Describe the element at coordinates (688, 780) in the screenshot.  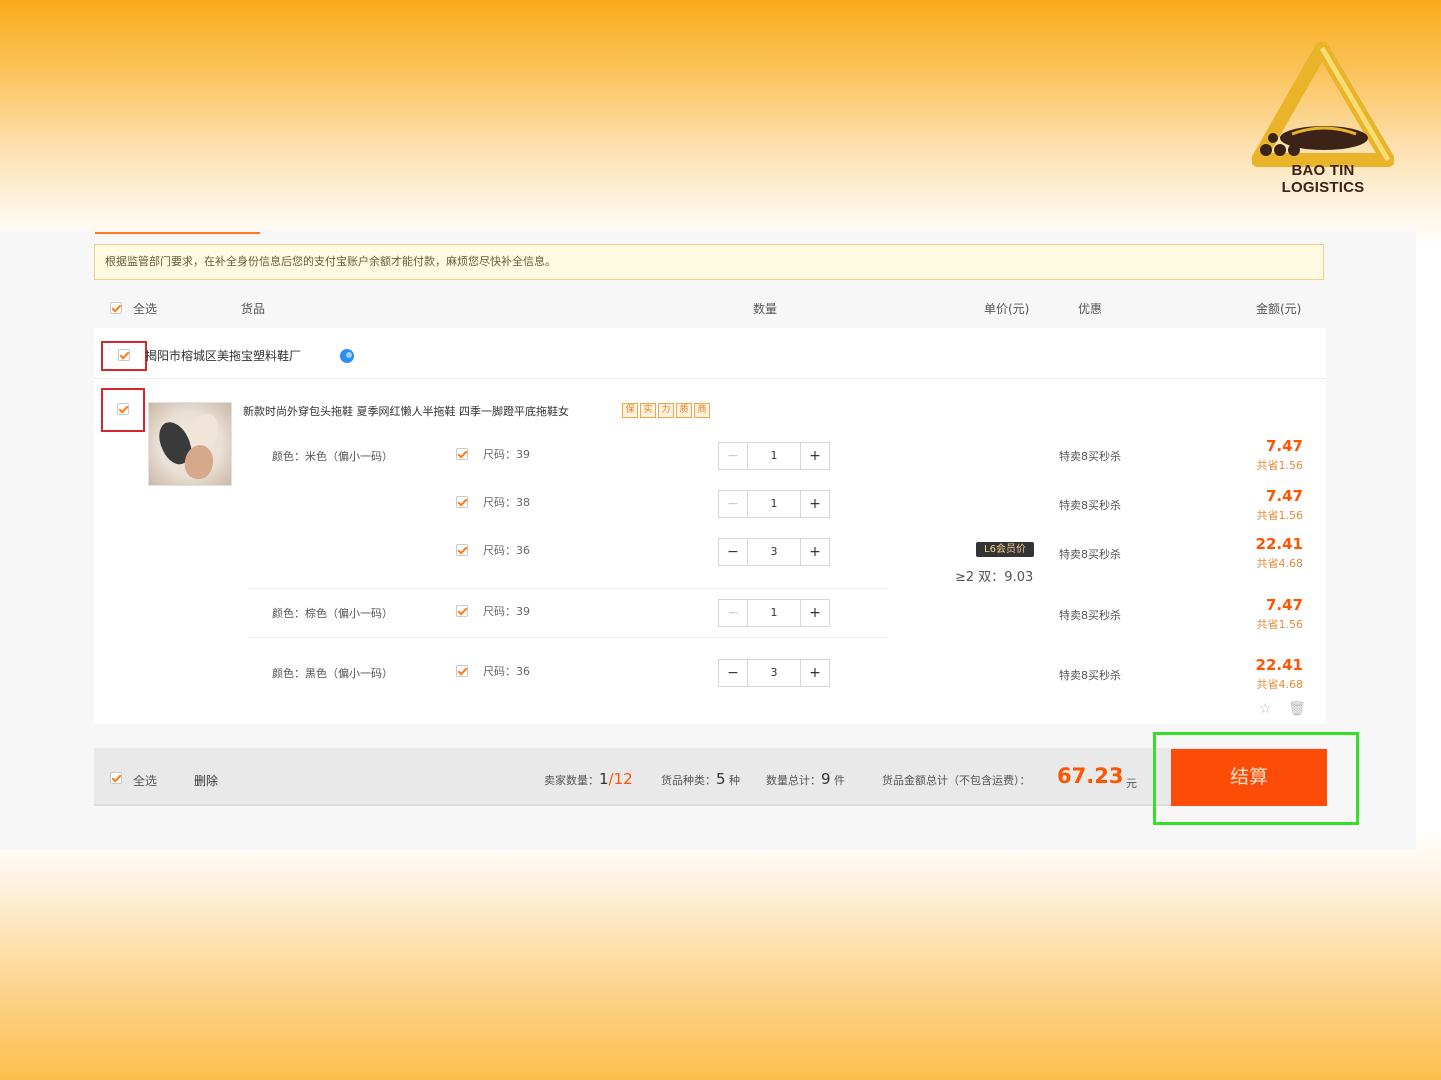
I see `goods-kinds-label: 货品种类：` at that location.